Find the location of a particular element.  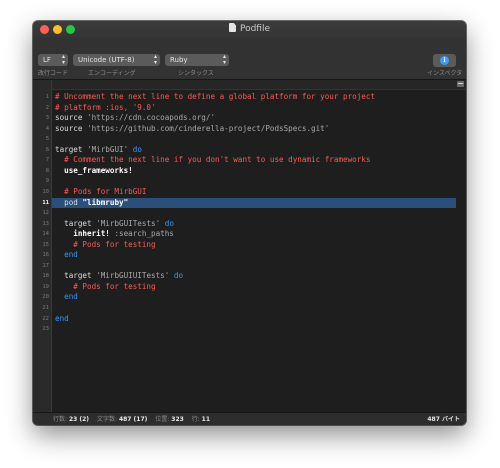

code-token: "libmruby" is located at coordinates (105, 202).